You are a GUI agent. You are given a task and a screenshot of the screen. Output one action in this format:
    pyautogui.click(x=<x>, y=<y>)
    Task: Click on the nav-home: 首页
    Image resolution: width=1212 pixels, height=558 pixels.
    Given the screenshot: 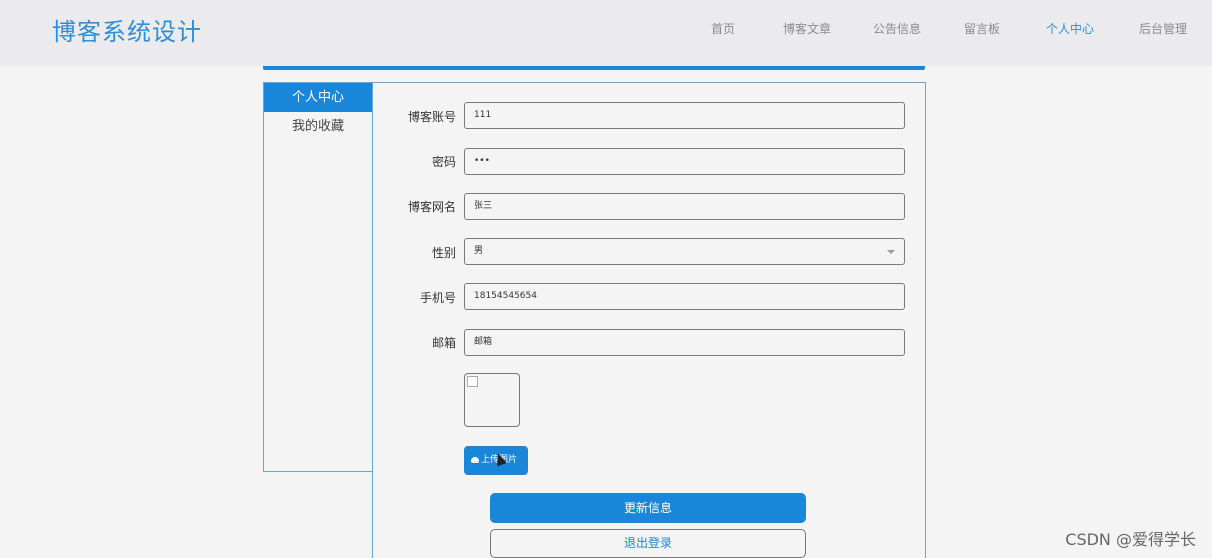 What is the action you would take?
    pyautogui.click(x=723, y=28)
    